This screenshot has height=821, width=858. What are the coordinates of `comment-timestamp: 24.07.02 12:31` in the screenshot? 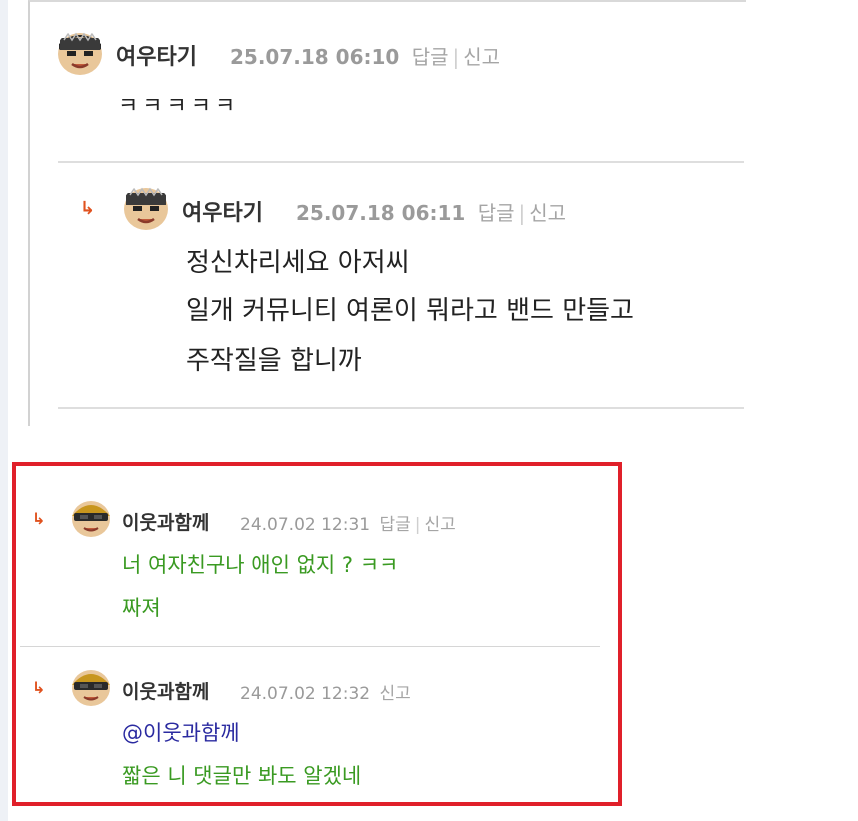 It's located at (305, 525).